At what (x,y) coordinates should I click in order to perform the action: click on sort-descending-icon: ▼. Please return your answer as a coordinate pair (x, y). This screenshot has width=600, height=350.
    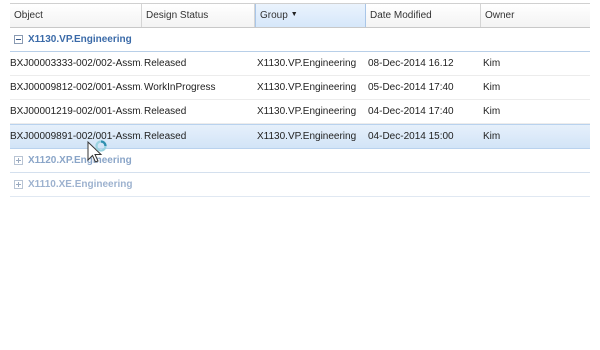
    Looking at the image, I should click on (294, 14).